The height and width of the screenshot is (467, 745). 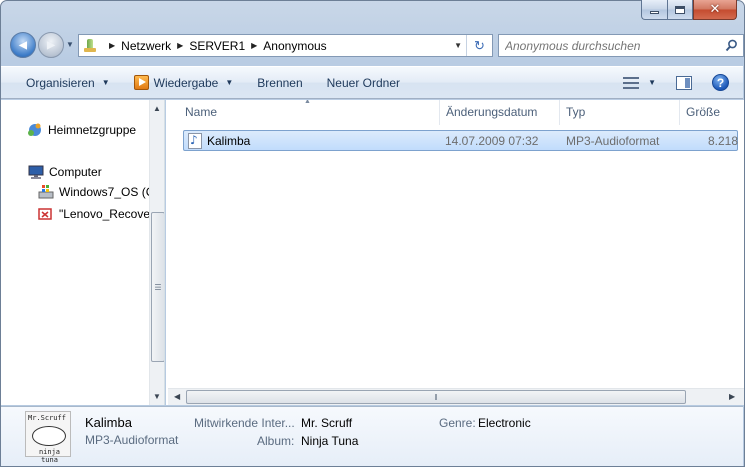 I want to click on audio-file-icon, so click(x=195, y=140).